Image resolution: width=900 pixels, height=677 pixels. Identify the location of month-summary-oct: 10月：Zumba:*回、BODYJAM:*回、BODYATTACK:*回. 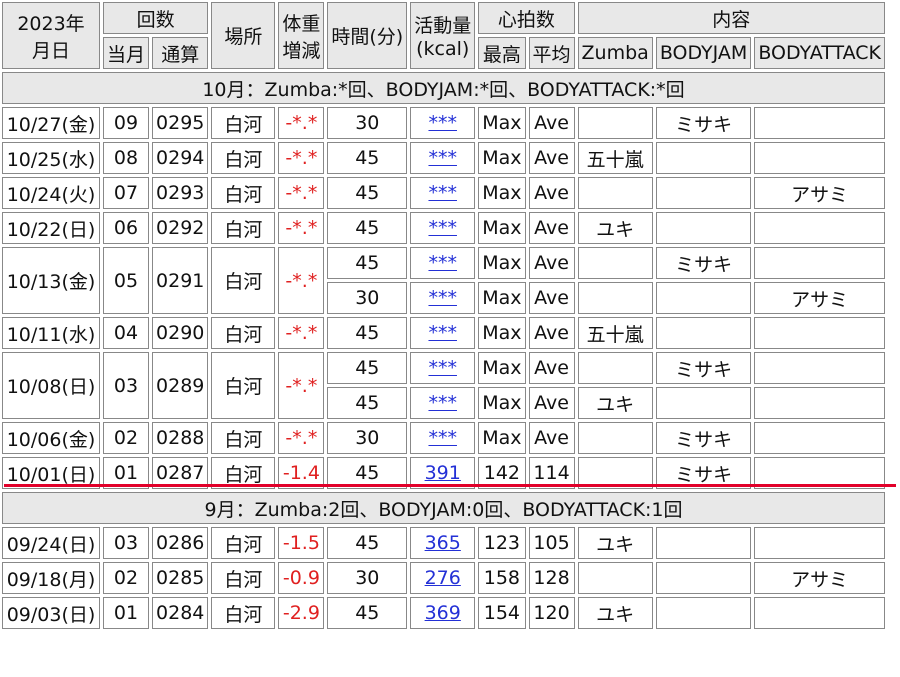
(444, 88).